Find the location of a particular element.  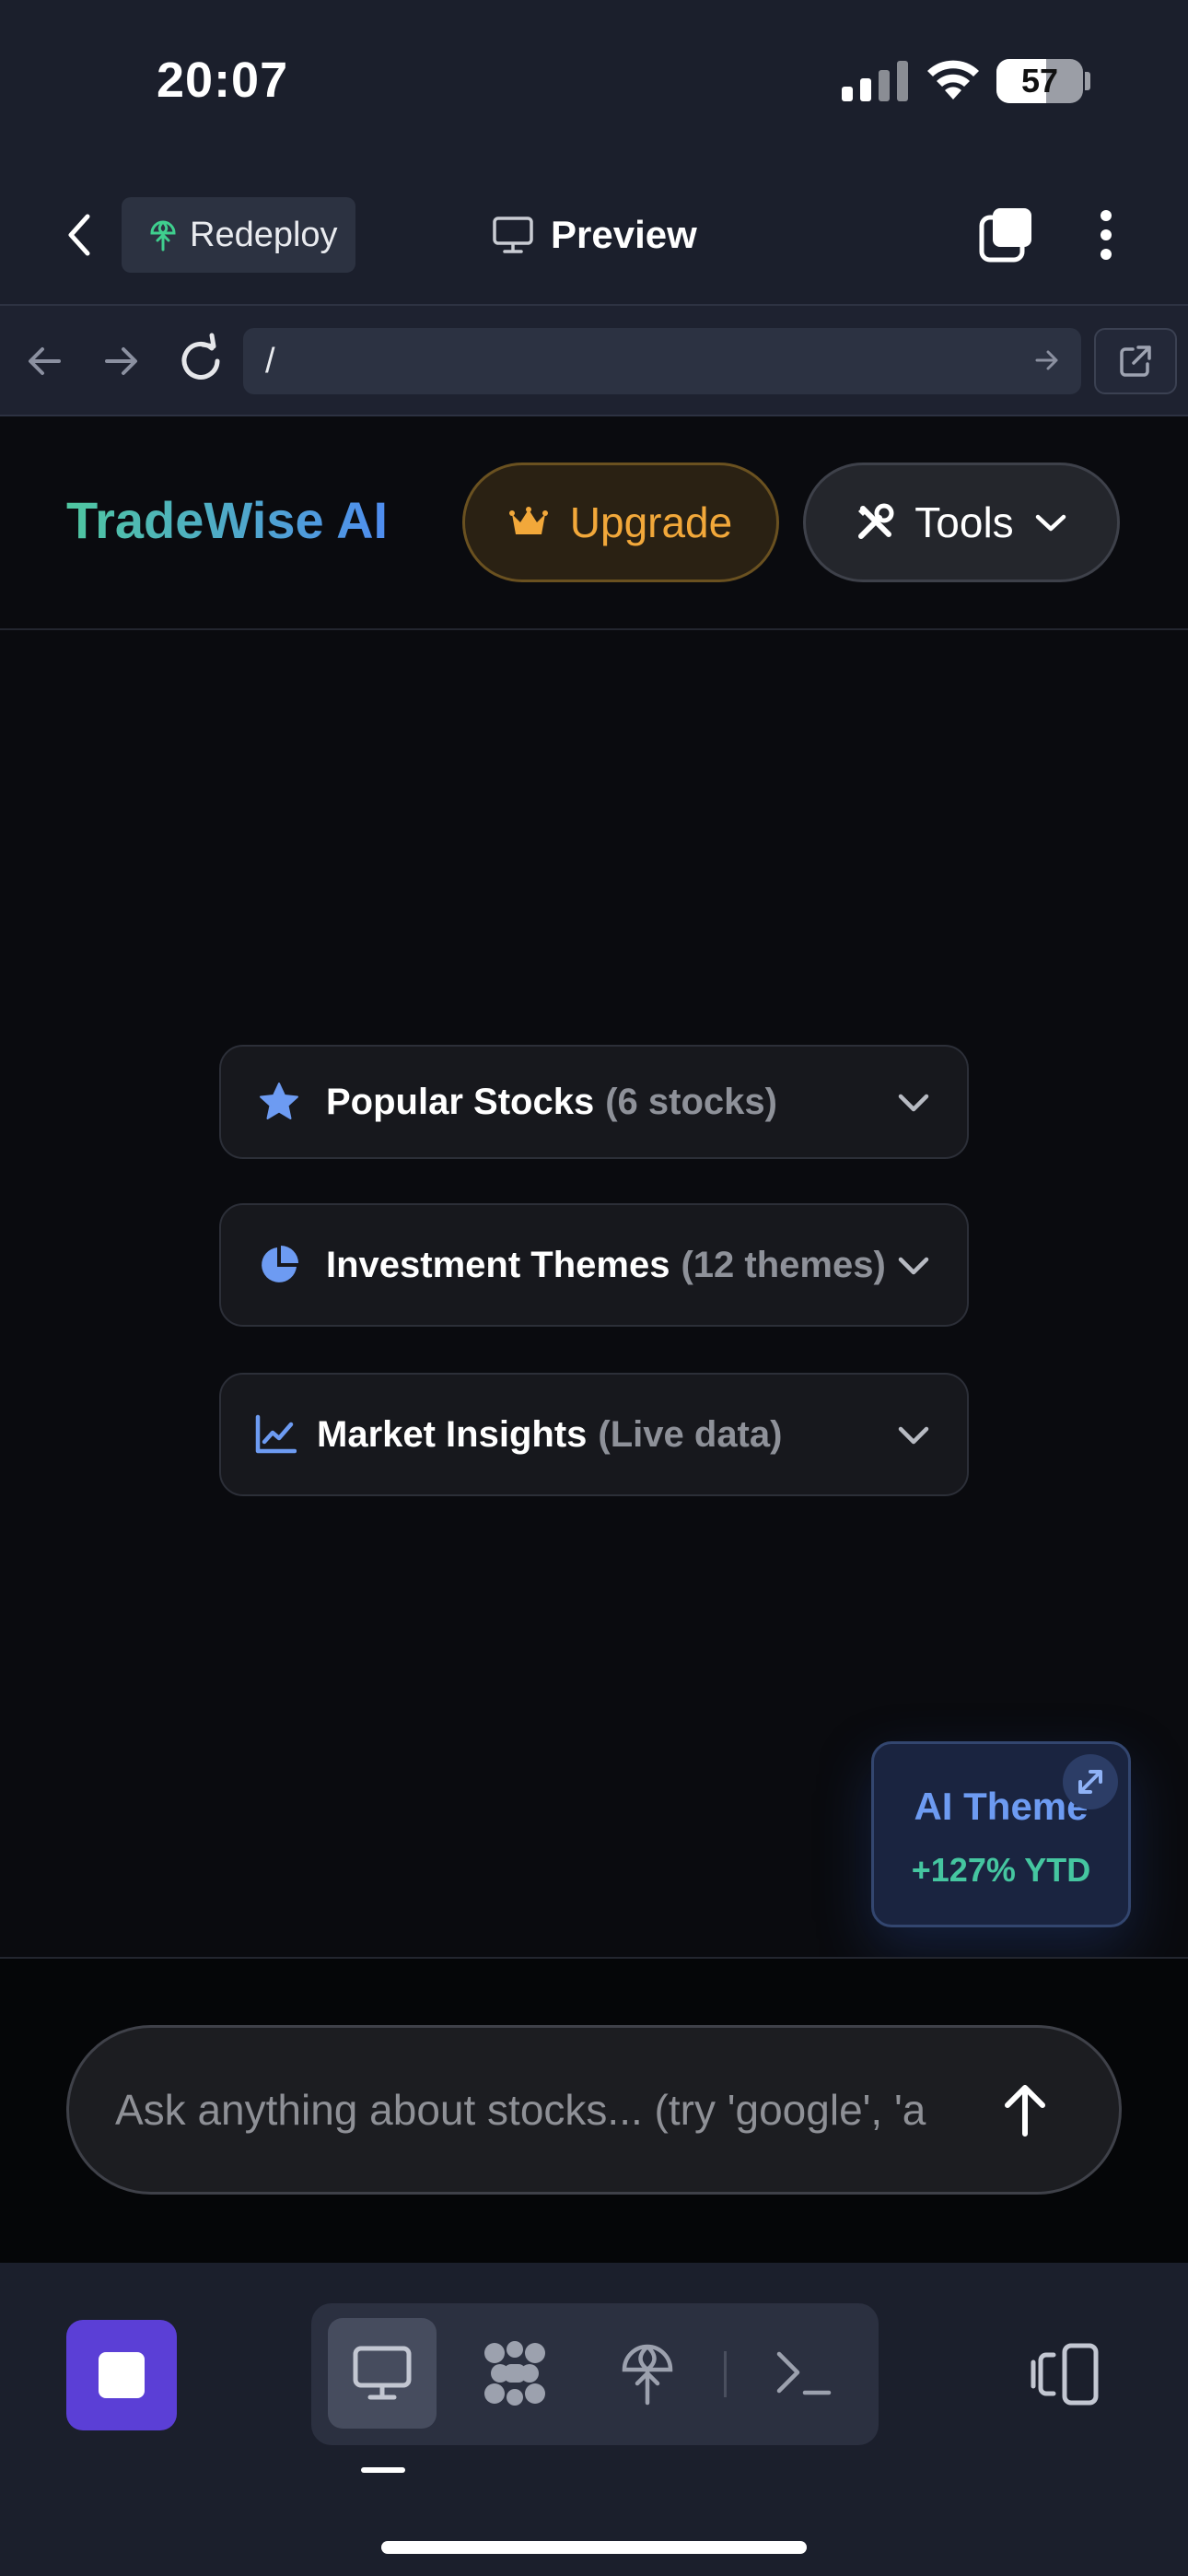

upgrade-button: Upgrade is located at coordinates (620, 522).